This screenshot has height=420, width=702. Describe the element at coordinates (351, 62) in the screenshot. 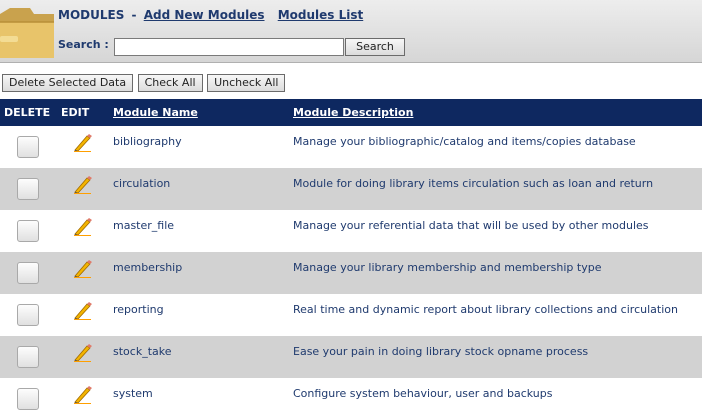

I see `header-divider` at that location.